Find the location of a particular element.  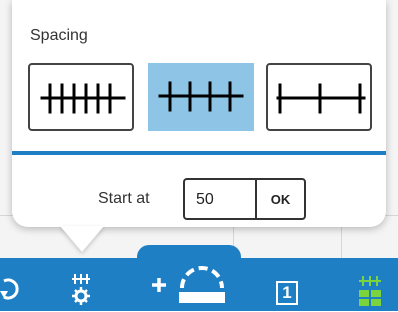

bg-gridline is located at coordinates (341, 241).